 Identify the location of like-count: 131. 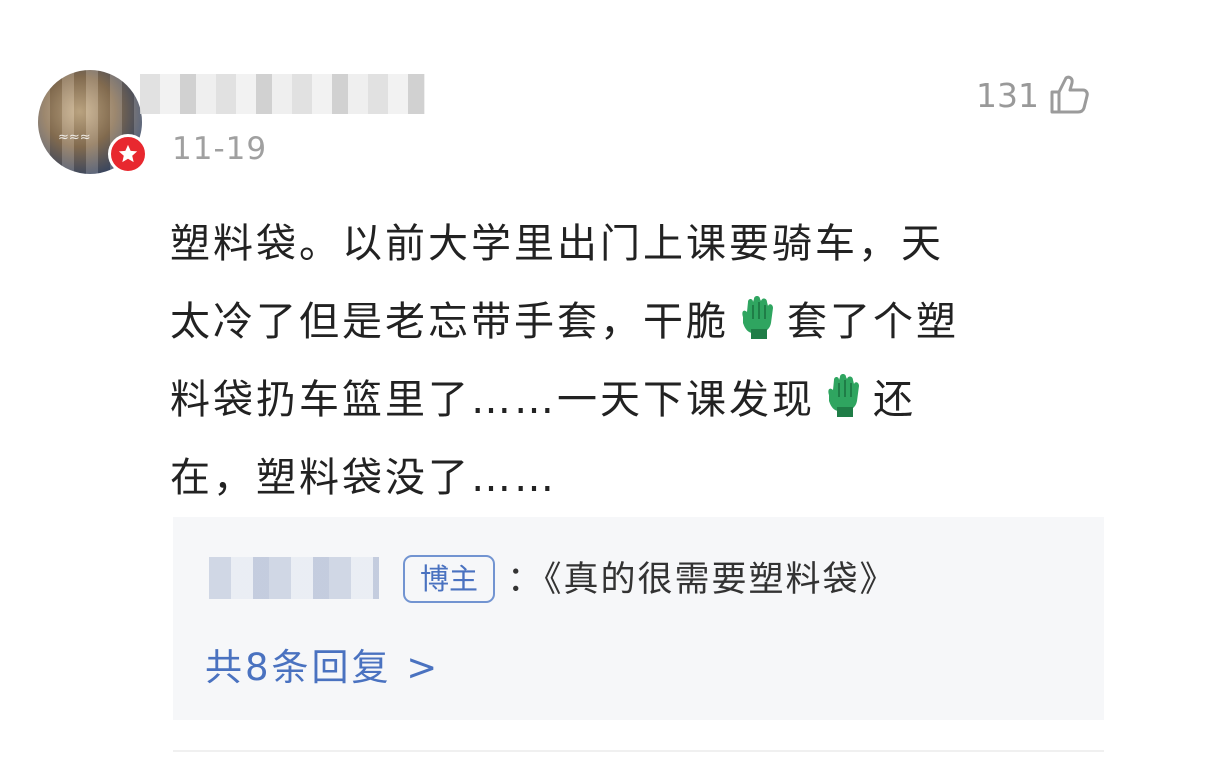
(1007, 95).